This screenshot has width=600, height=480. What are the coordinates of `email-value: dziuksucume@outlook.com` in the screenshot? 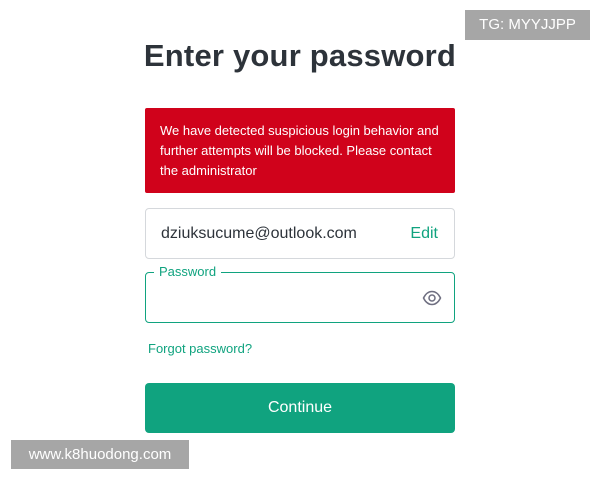 It's located at (259, 233).